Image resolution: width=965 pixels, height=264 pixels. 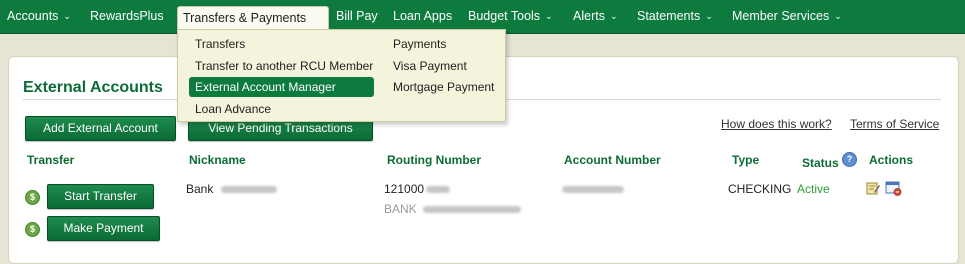 What do you see at coordinates (100, 196) in the screenshot?
I see `start-transfer-button: Start Transfer` at bounding box center [100, 196].